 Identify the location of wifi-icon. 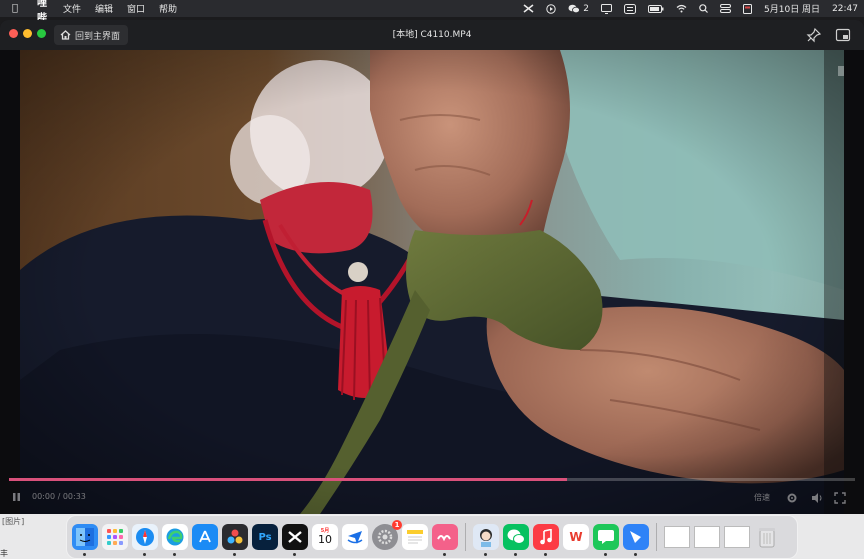
(681, 8).